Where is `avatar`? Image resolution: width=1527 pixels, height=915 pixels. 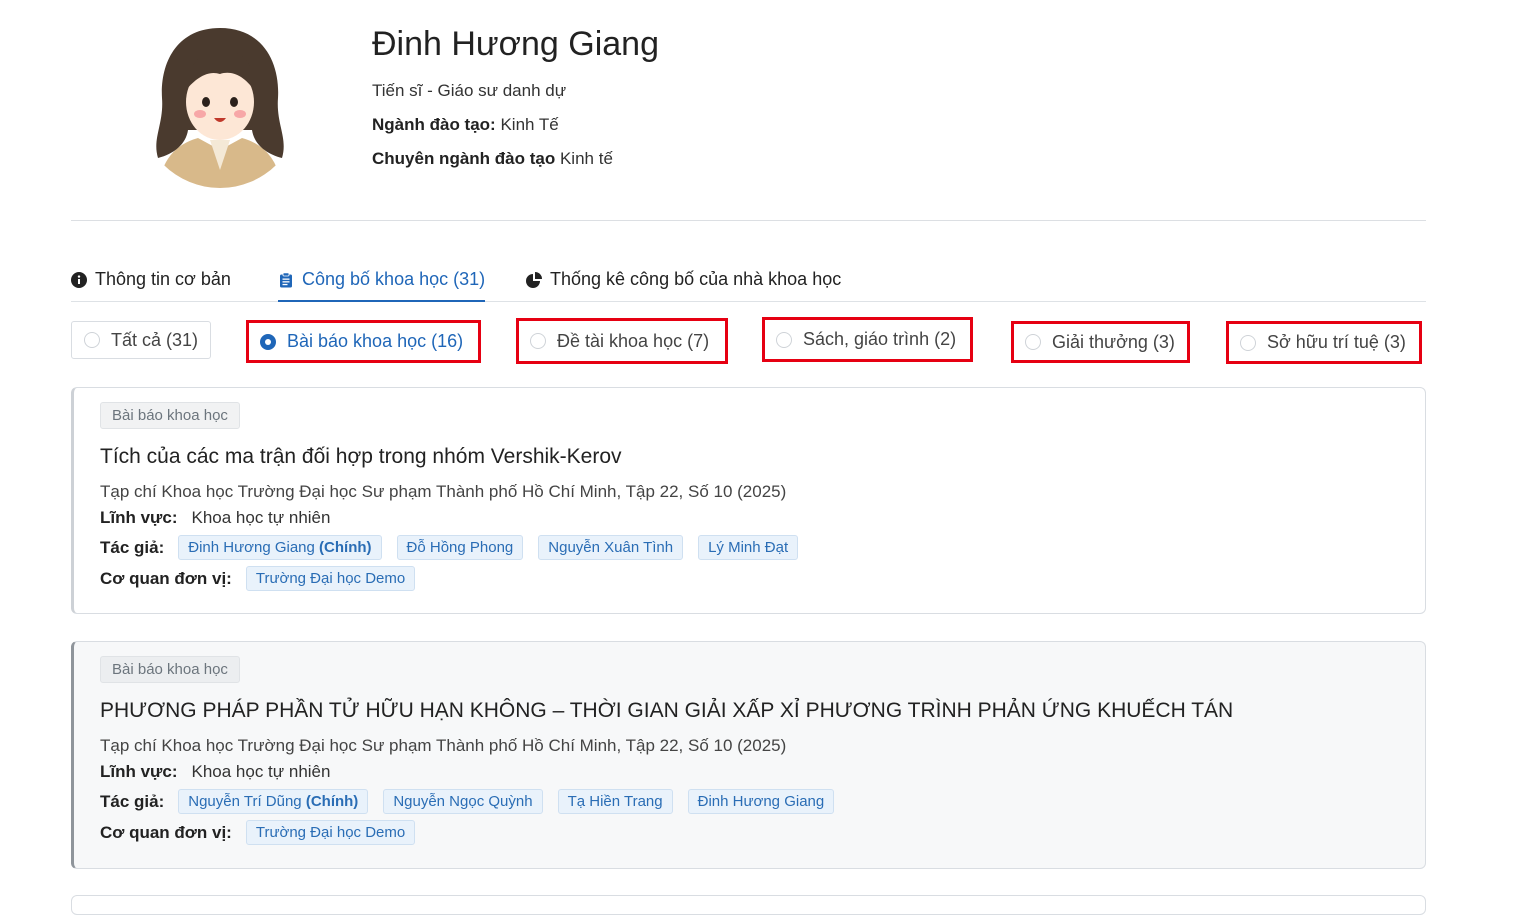
avatar is located at coordinates (220, 106).